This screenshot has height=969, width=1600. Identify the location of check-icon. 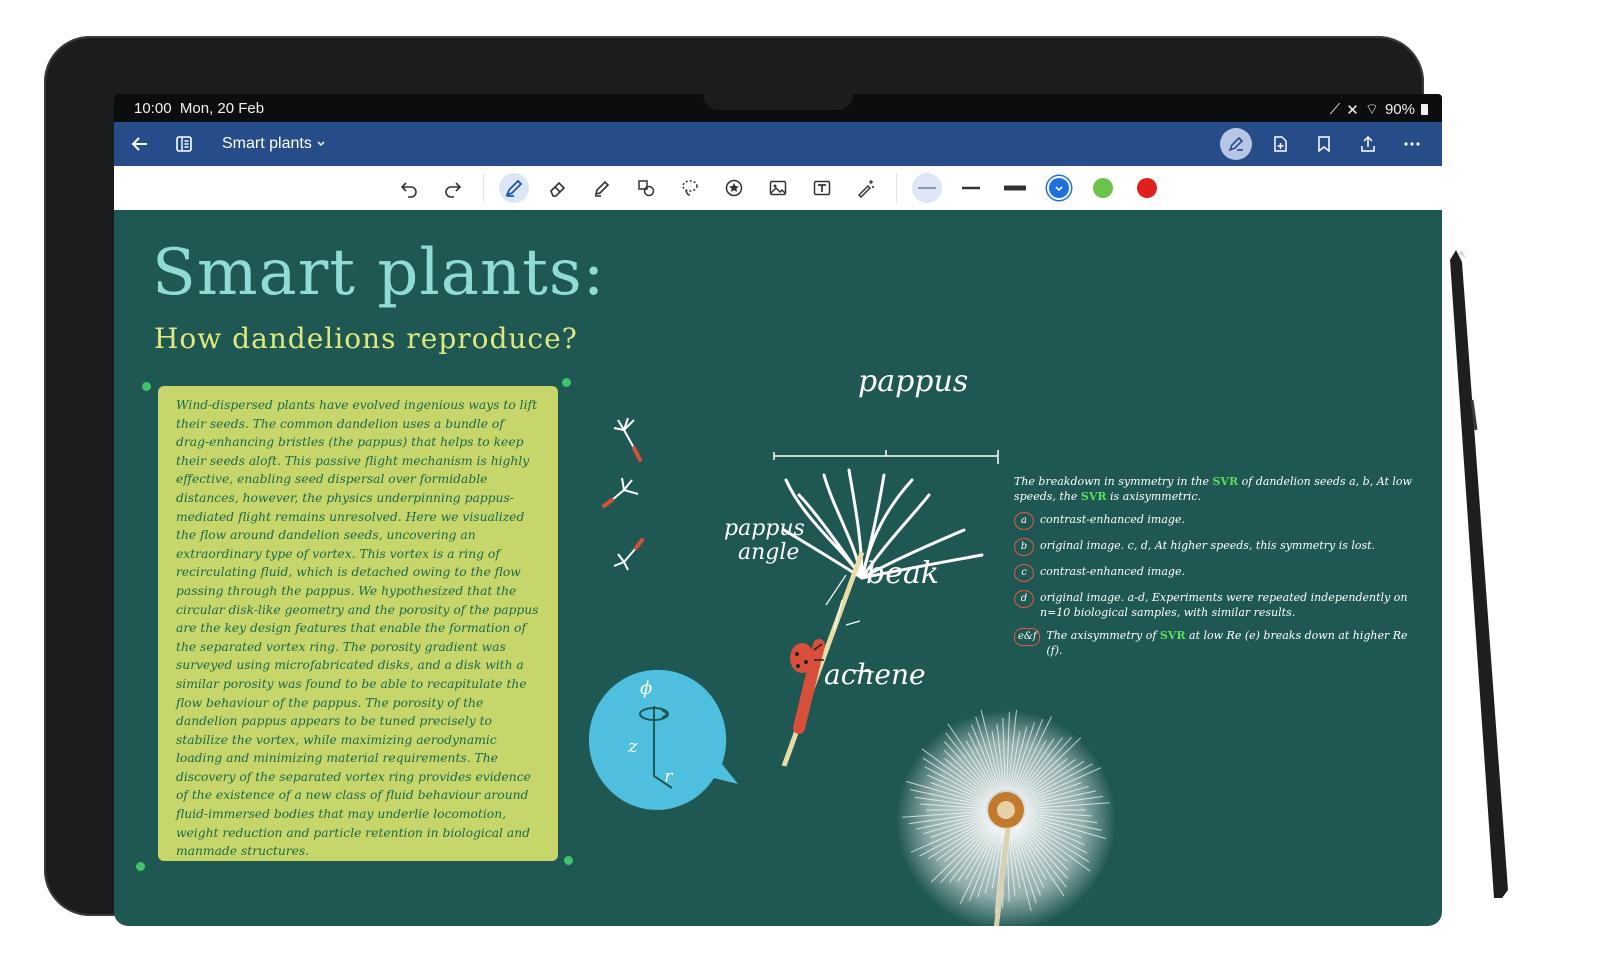
(1059, 189).